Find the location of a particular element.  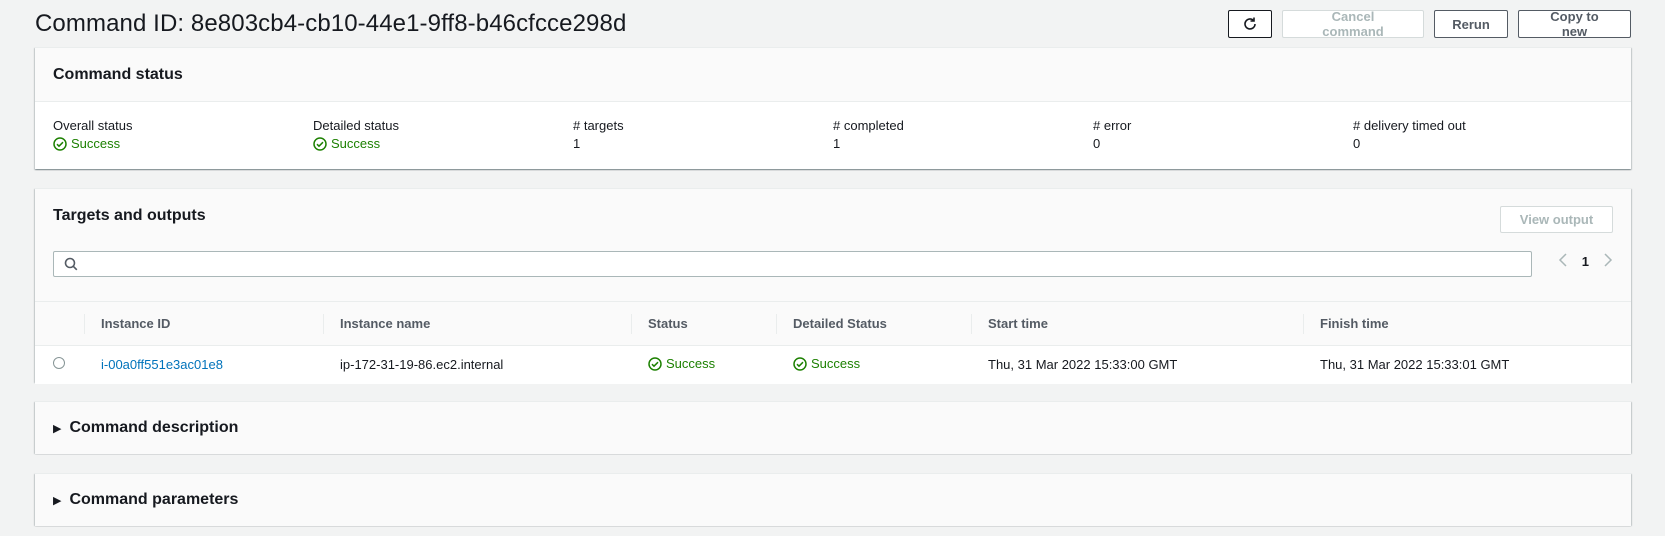

instance-id-link: i-00a0ff551e3ac01e8 is located at coordinates (162, 364).